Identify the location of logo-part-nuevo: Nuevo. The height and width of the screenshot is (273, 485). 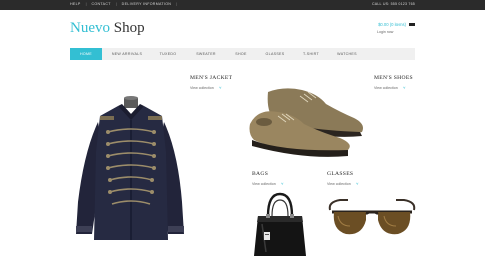
(90, 28).